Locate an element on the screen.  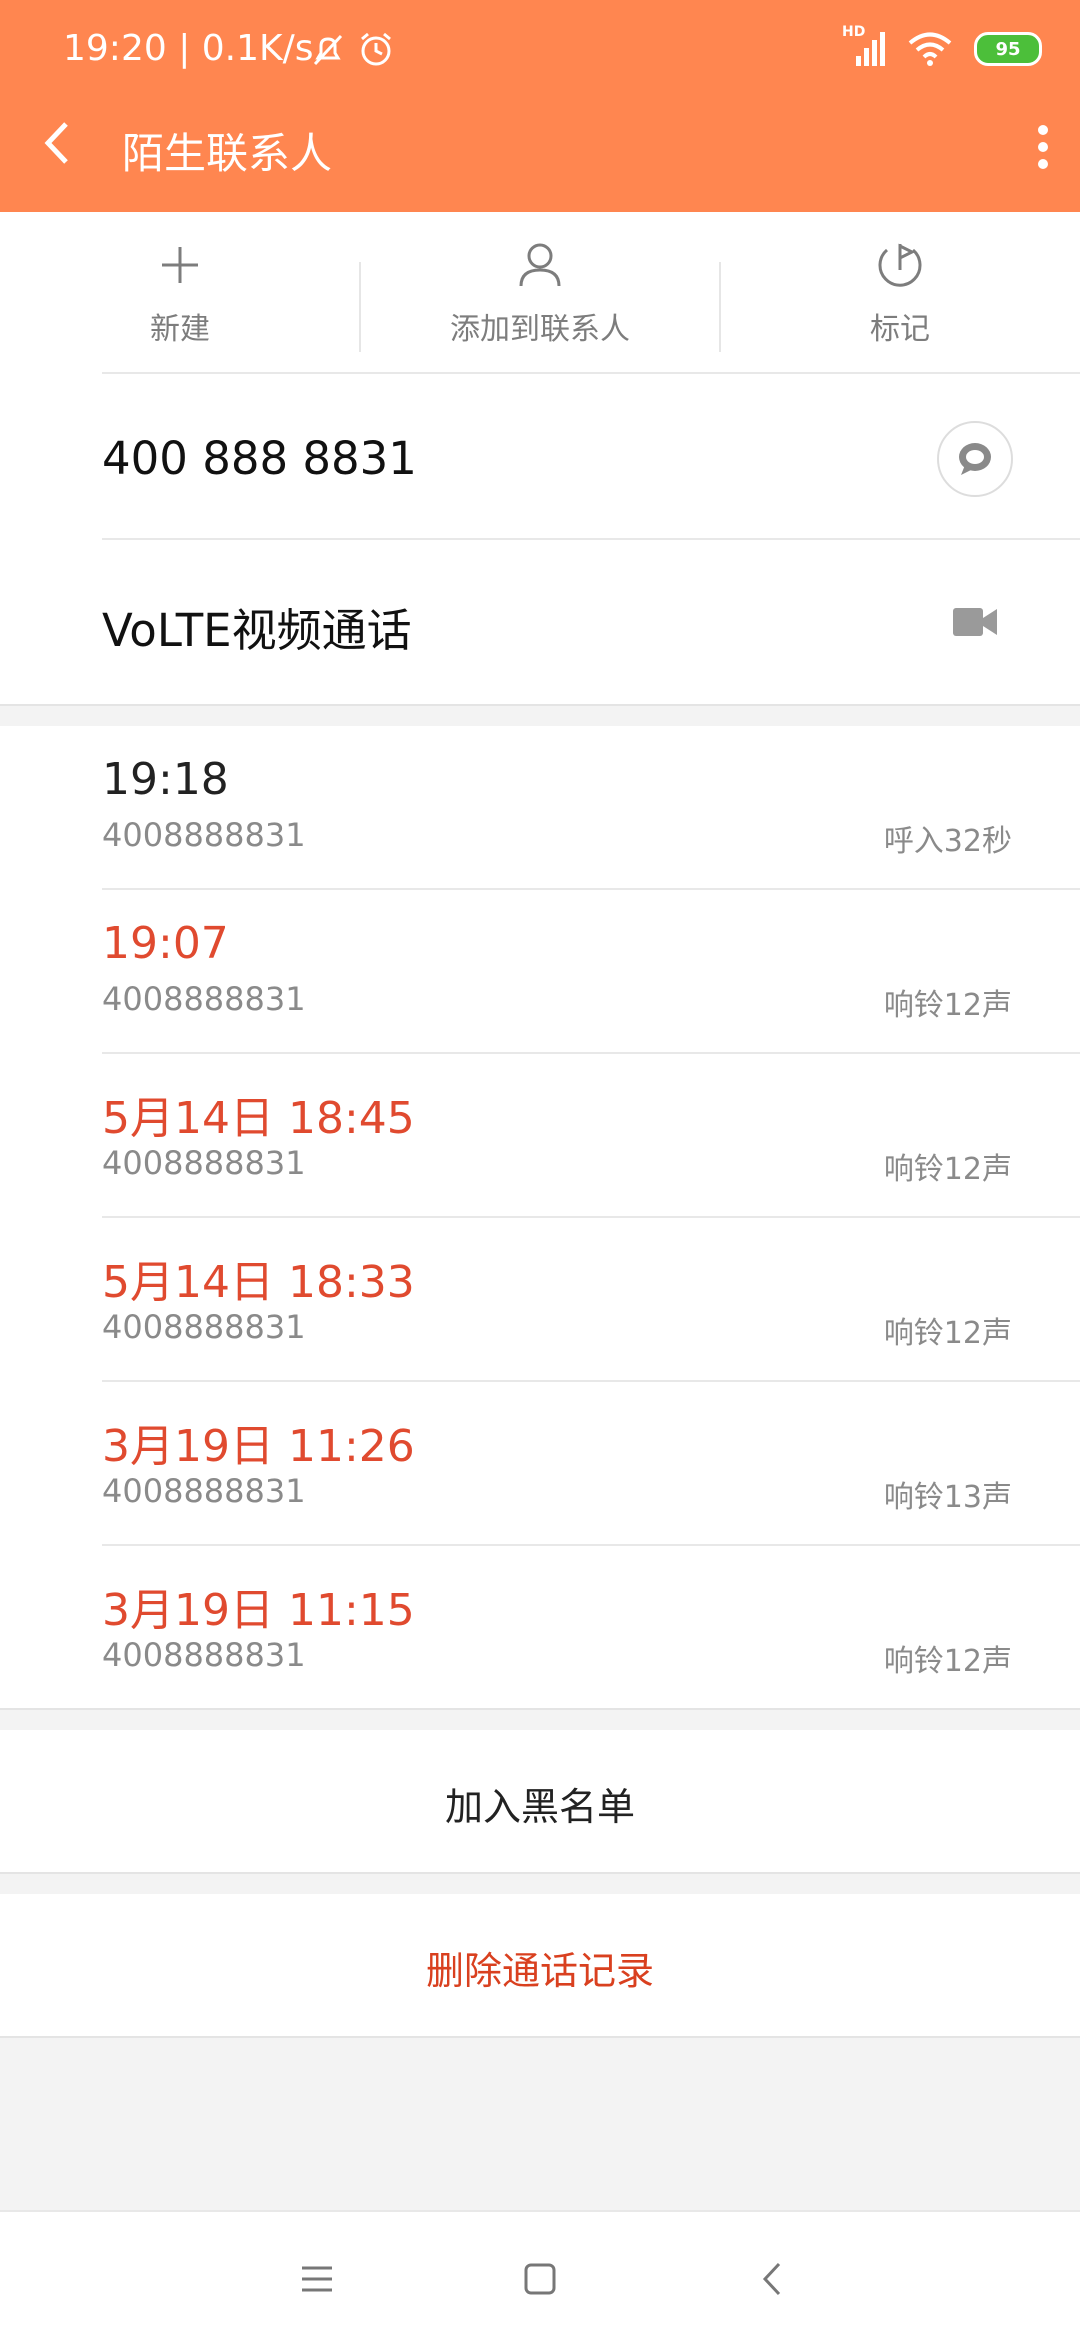
app-header: 19:20 | 0.1K/s HD 95 陌生联系人 is located at coordinates (540, 106).